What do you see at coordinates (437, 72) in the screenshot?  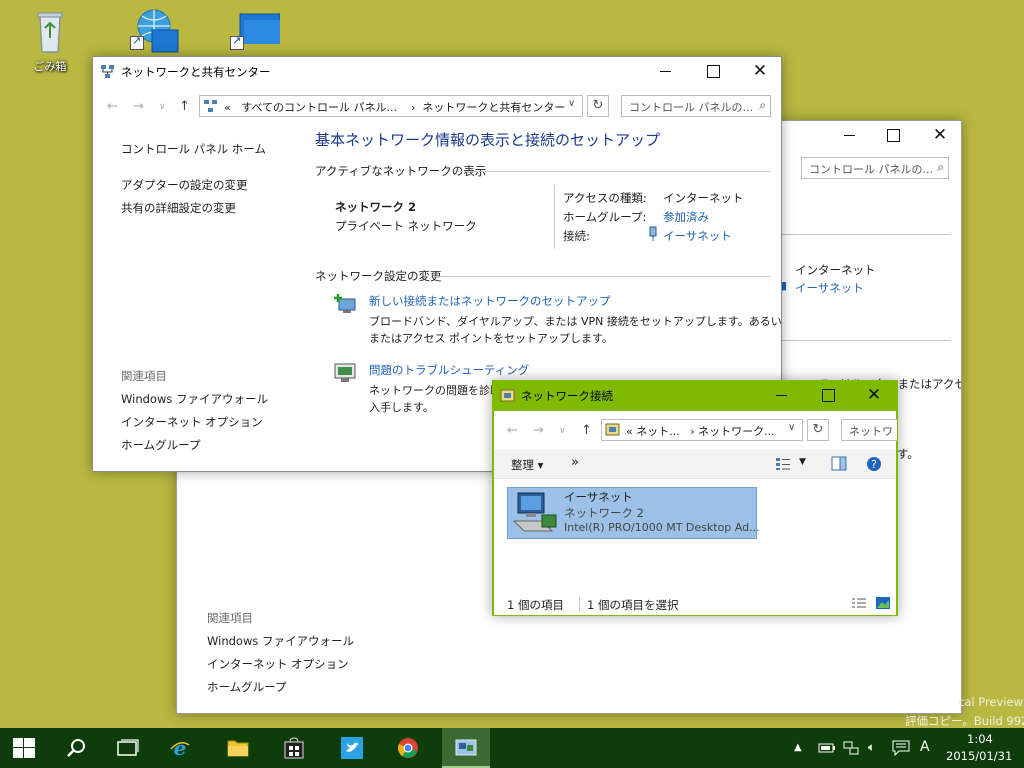 I see `title-bar: ネットワークと共有センター ✕` at bounding box center [437, 72].